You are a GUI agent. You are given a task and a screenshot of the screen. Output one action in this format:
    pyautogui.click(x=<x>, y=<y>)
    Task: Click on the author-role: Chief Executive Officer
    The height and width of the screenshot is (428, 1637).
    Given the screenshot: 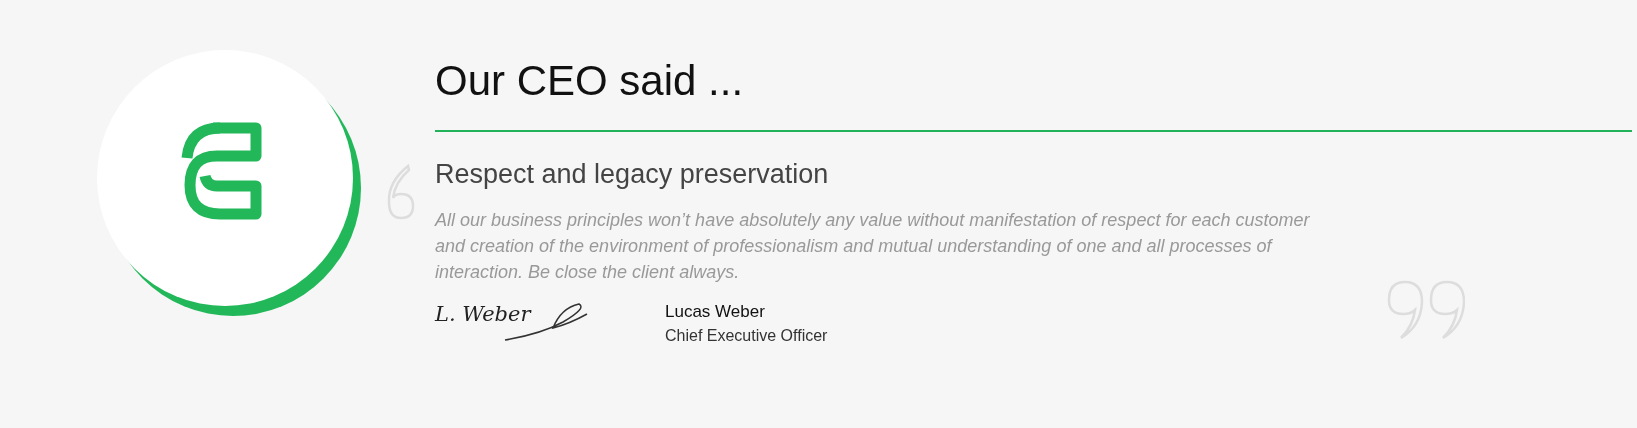 What is the action you would take?
    pyautogui.click(x=746, y=336)
    